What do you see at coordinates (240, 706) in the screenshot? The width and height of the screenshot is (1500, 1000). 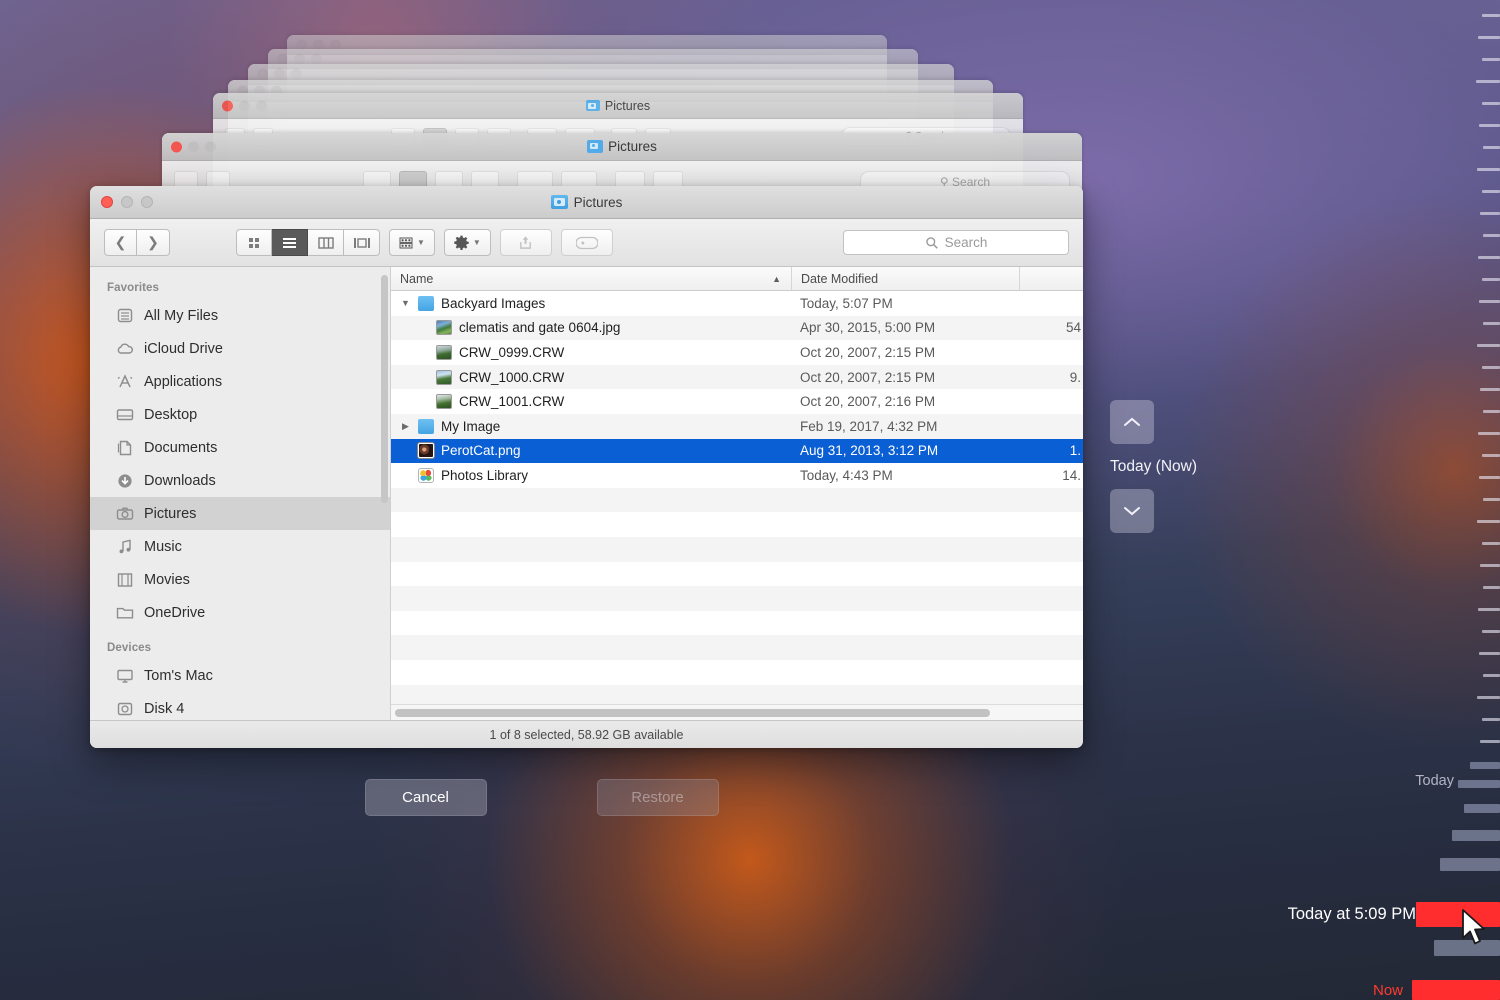 I see `sidebar-item-disk-4: Disk 4` at bounding box center [240, 706].